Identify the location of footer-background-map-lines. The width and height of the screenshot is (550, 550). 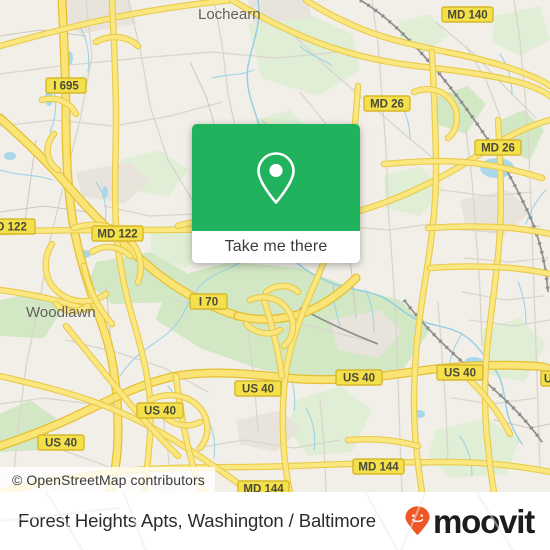
(257, 521).